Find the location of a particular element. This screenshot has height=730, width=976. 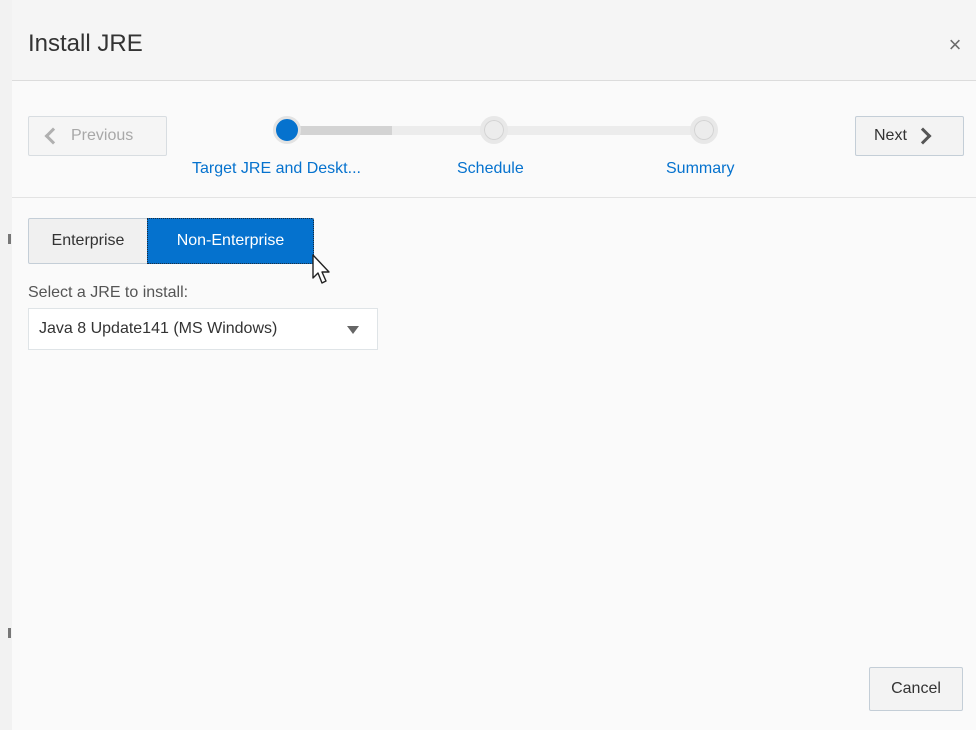

train-stop-label-schedule: Schedule is located at coordinates (490, 169).